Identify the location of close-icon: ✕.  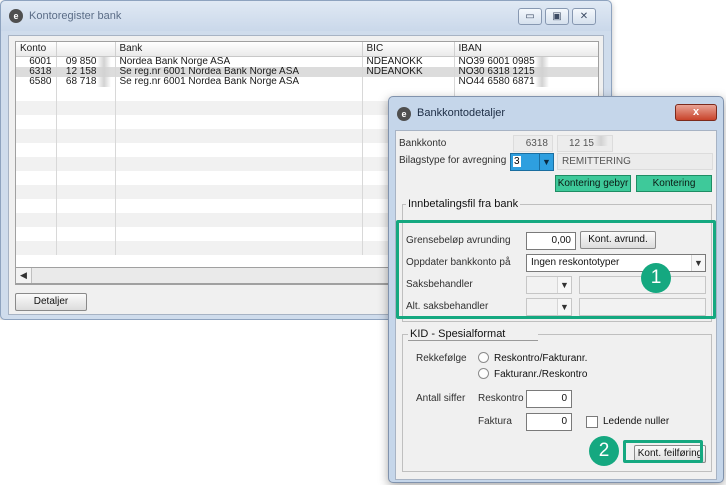
(584, 16).